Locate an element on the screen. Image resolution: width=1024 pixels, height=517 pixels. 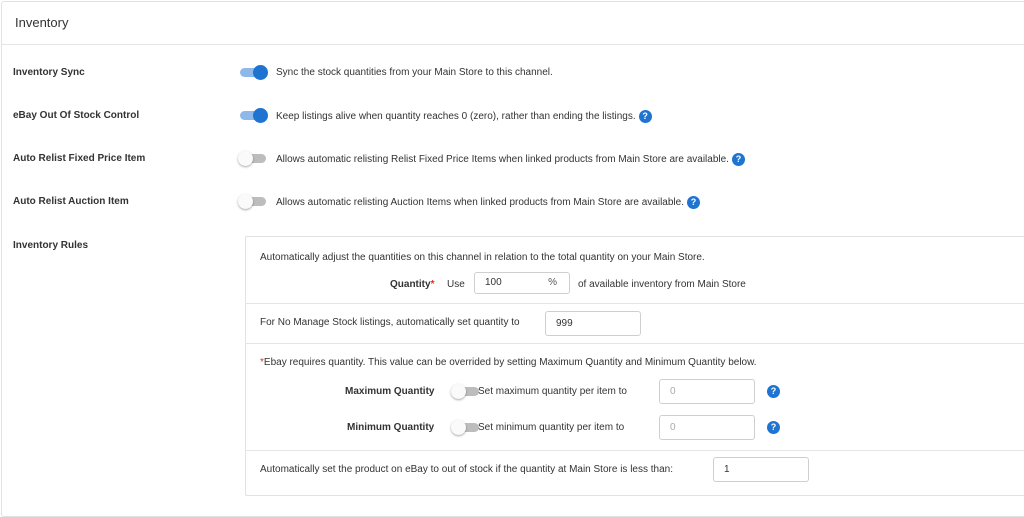
inventory-sync-toggle is located at coordinates (254, 72).